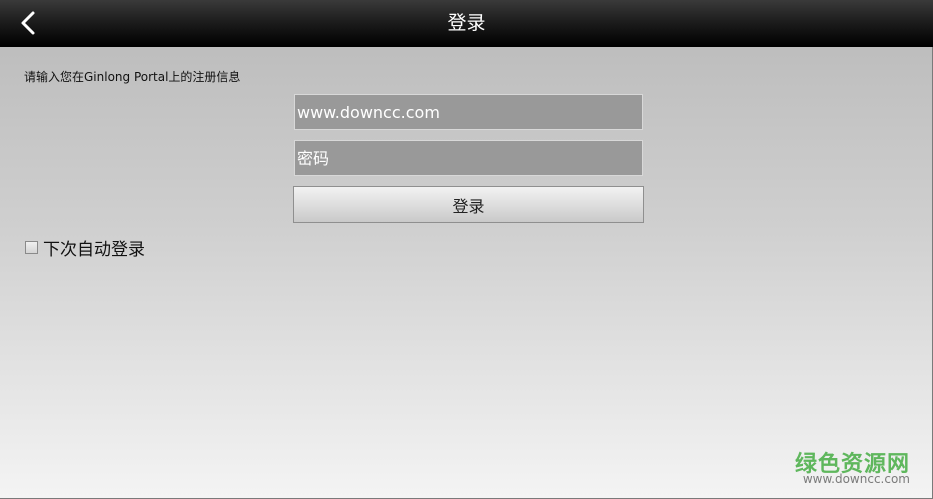 This screenshot has height=499, width=933. Describe the element at coordinates (468, 112) in the screenshot. I see `username-input` at that location.